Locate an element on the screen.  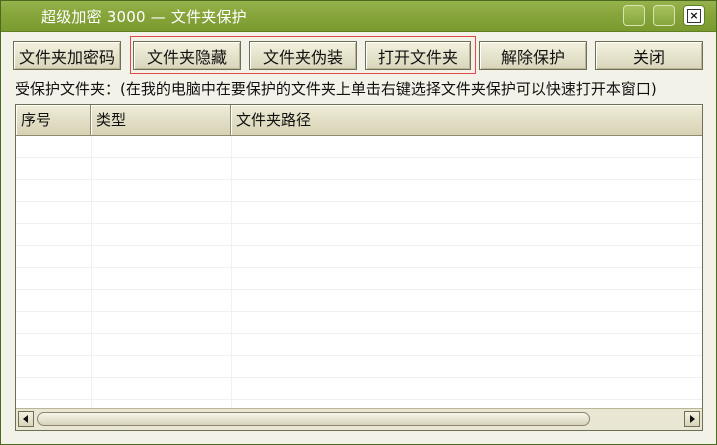
close-icon: × is located at coordinates (694, 15).